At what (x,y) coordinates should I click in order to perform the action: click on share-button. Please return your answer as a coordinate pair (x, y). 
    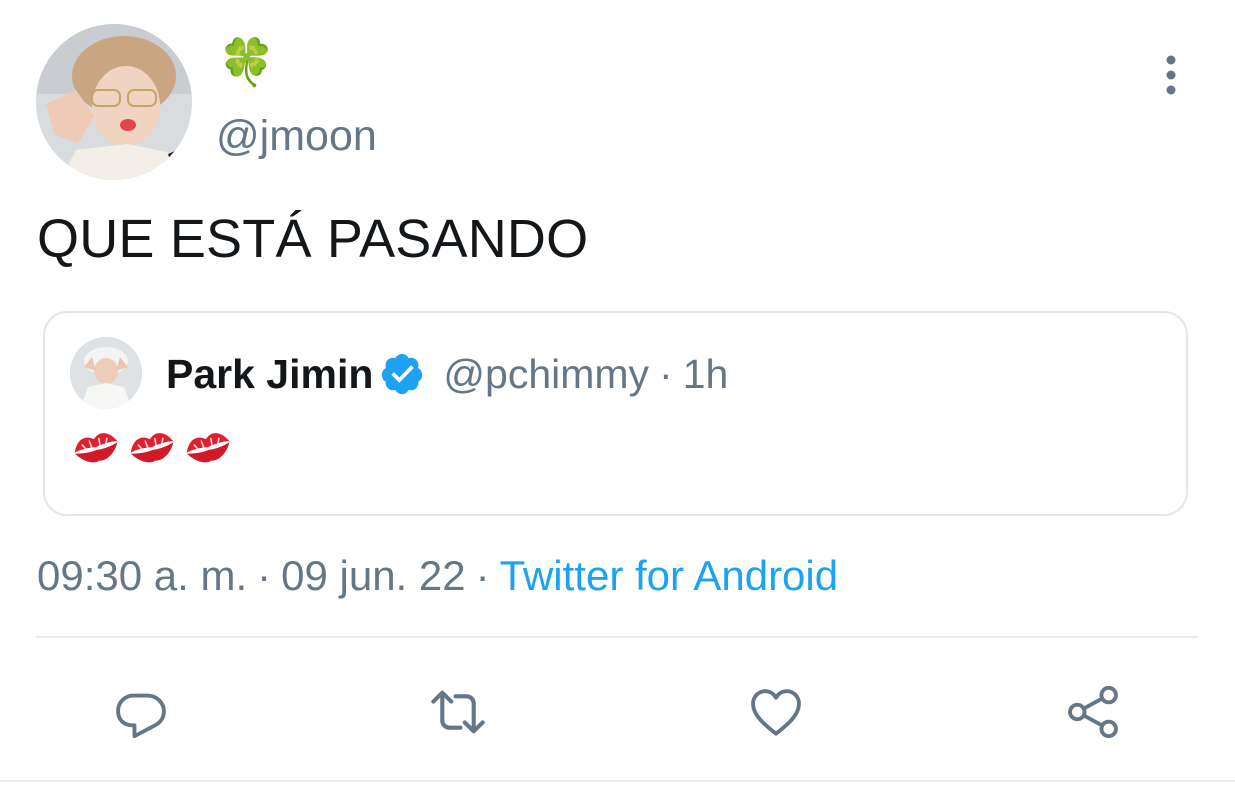
    Looking at the image, I should click on (1093, 712).